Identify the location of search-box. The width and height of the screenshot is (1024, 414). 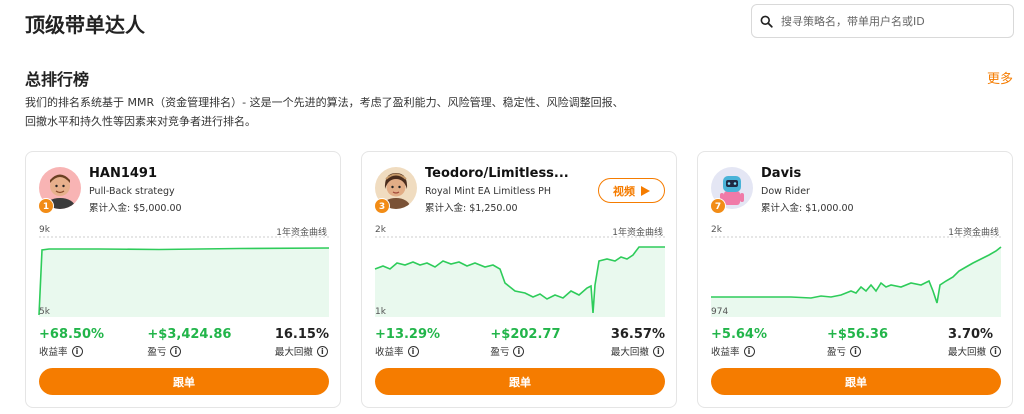
(882, 21).